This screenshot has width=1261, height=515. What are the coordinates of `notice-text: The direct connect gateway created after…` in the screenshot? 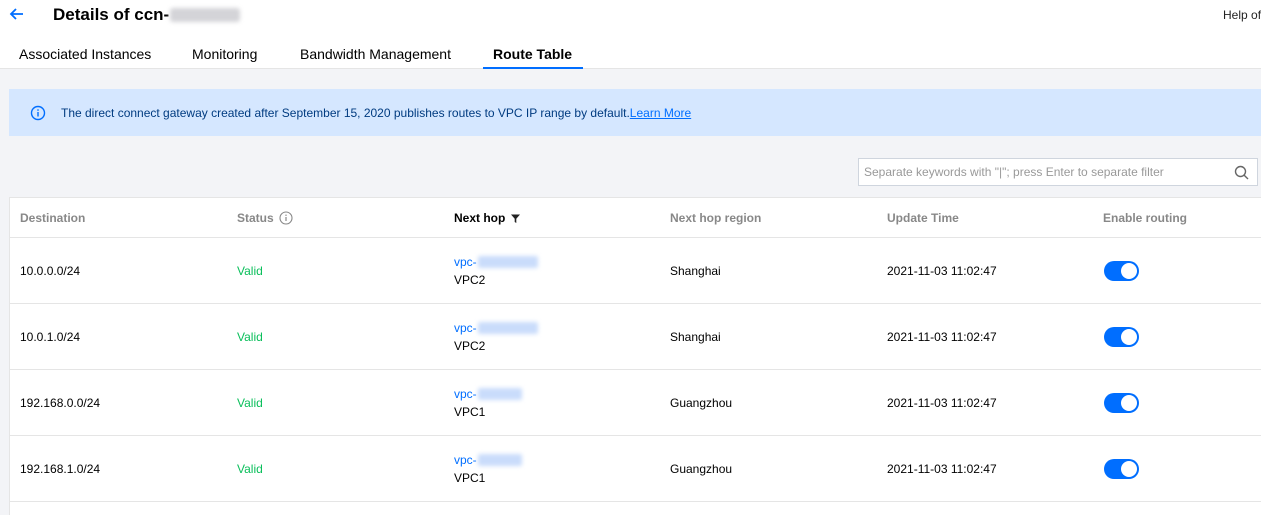 It's located at (345, 112).